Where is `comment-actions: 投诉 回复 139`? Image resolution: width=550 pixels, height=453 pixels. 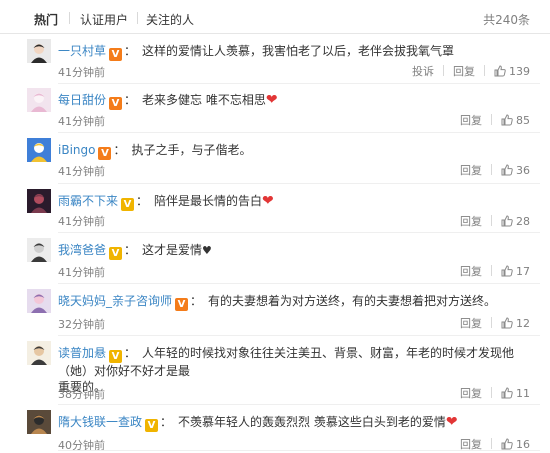
comment-actions: 投诉 回复 139 is located at coordinates (471, 71).